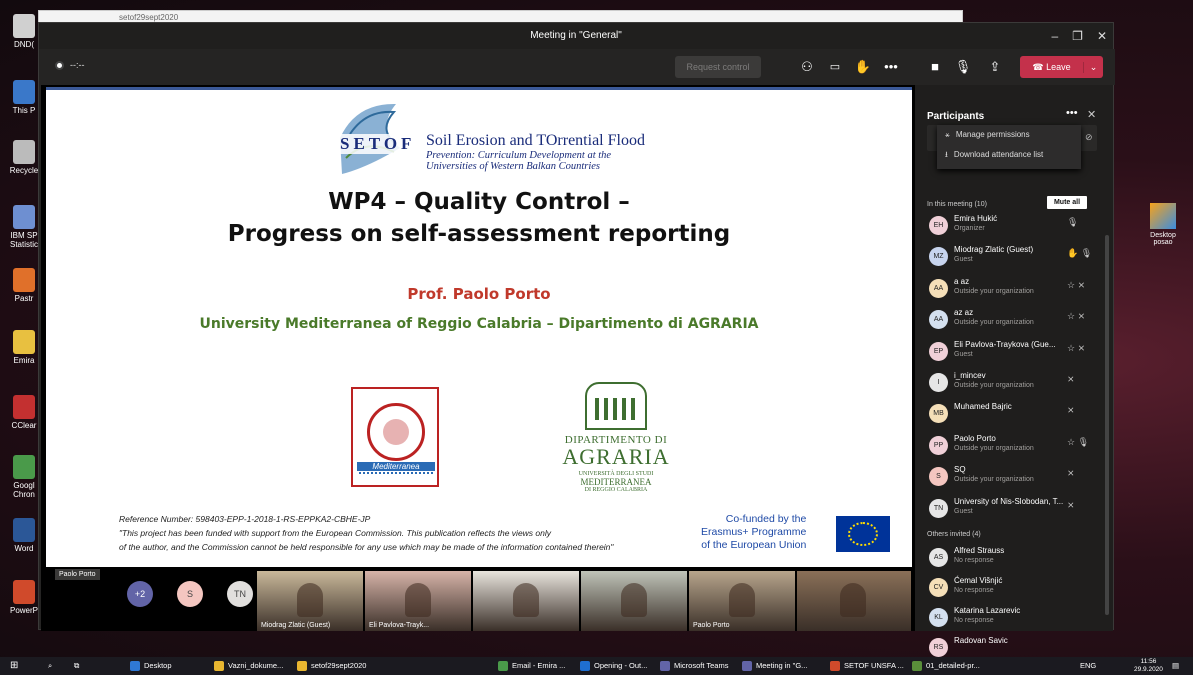 This screenshot has height=675, width=1193. What do you see at coordinates (1079, 253) in the screenshot?
I see `participant-action-icon: ✋ 🎙` at bounding box center [1079, 253].